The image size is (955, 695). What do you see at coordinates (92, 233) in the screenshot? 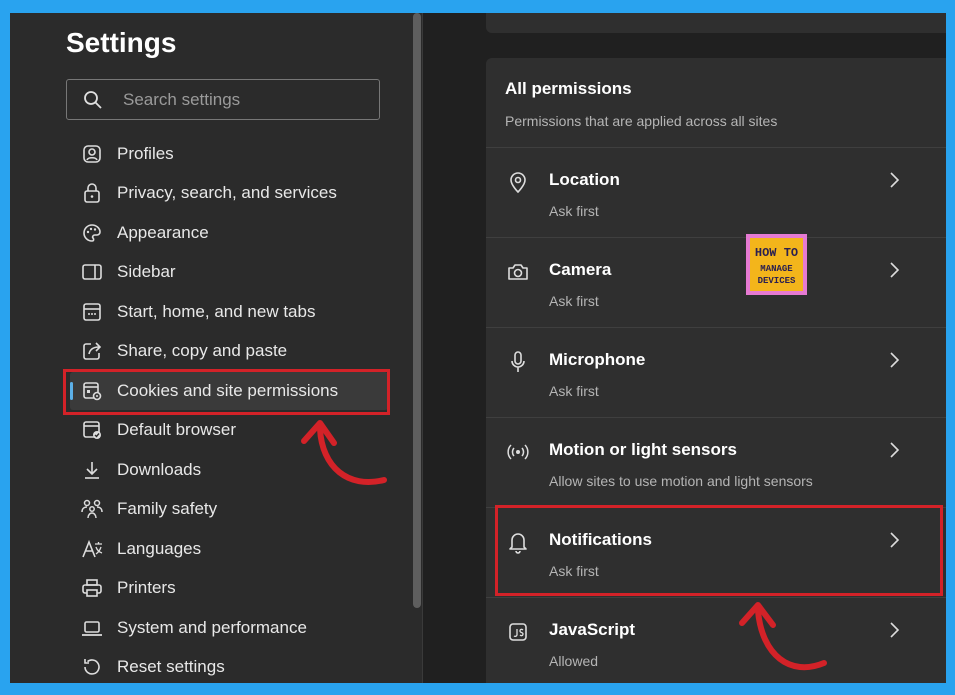
I see `palette-icon` at bounding box center [92, 233].